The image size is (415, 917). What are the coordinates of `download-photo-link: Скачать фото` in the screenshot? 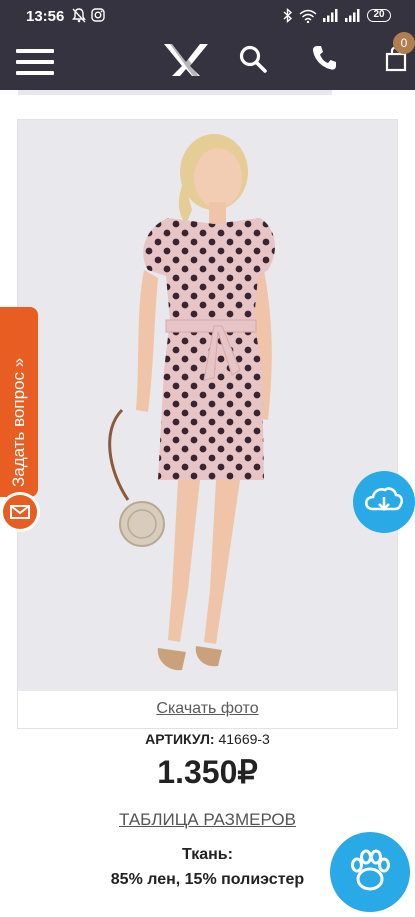 It's located at (207, 710).